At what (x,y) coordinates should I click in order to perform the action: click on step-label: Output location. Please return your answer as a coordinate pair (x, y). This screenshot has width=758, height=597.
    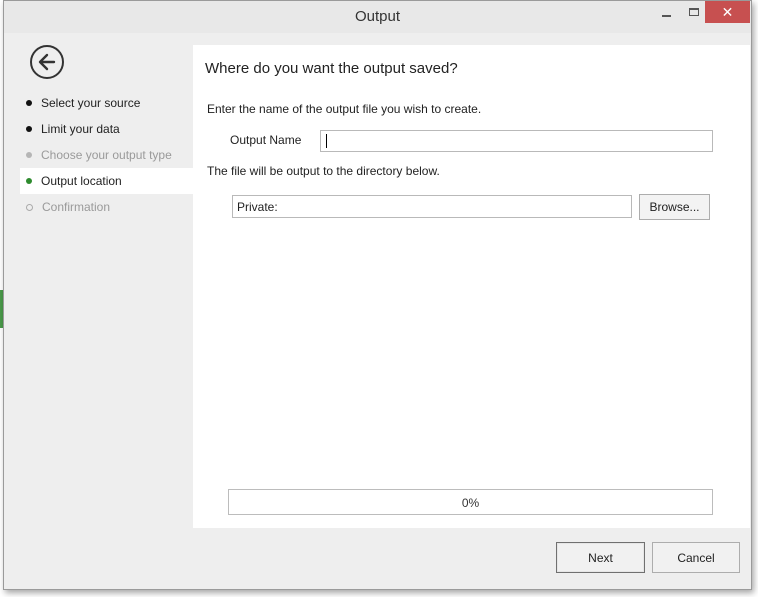
    Looking at the image, I should click on (81, 181).